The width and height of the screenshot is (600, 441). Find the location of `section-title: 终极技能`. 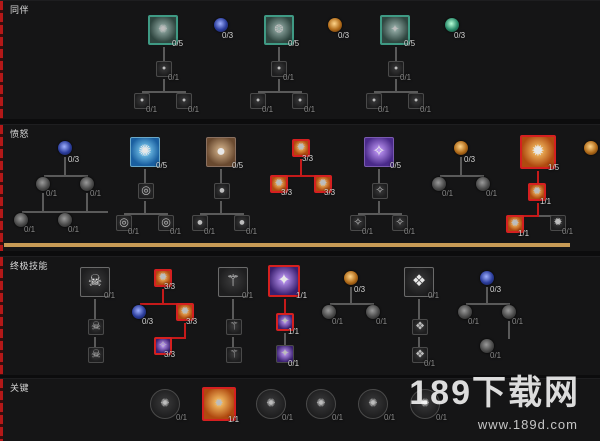

section-title: 终极技能 is located at coordinates (29, 266).